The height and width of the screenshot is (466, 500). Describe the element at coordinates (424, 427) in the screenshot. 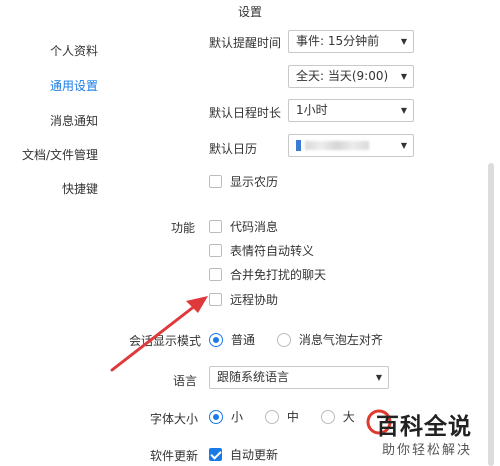

I see `watermark-main-text: 百科全说` at that location.